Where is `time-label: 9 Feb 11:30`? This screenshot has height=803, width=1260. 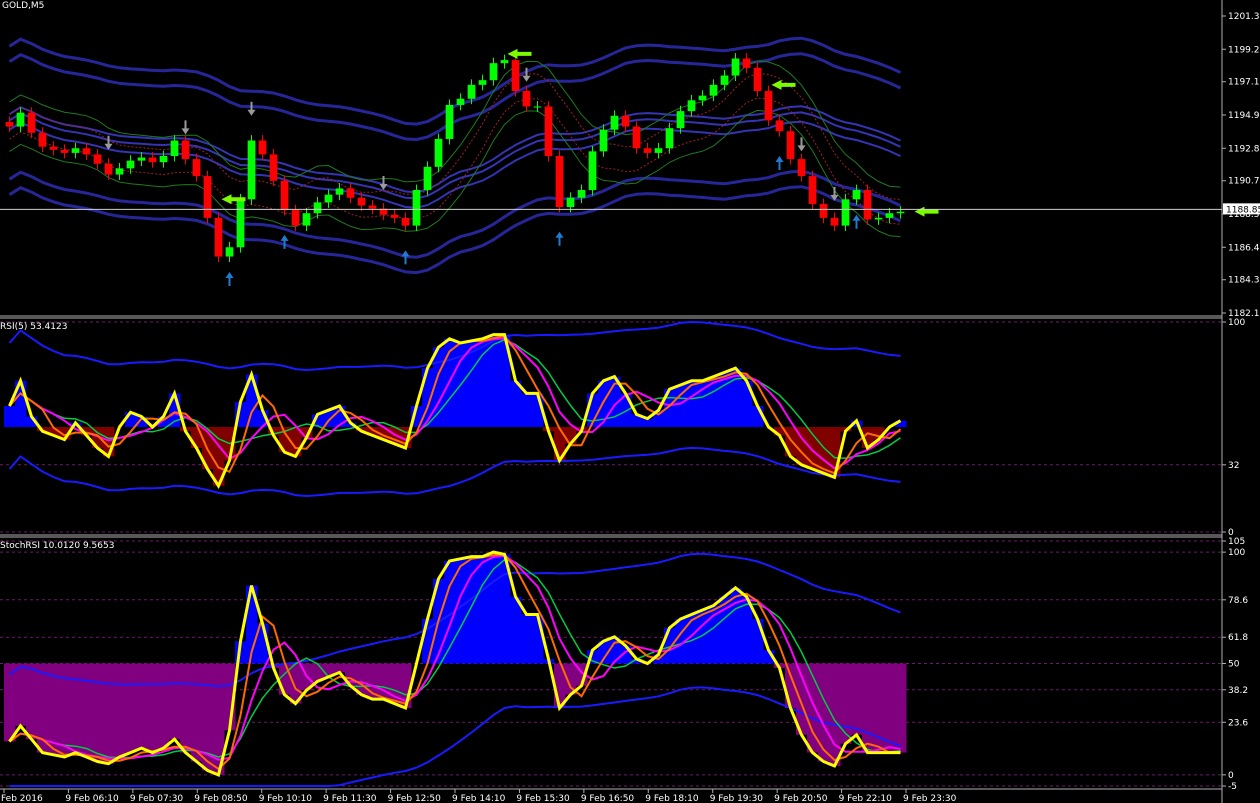
time-label: 9 Feb 11:30 is located at coordinates (350, 798).